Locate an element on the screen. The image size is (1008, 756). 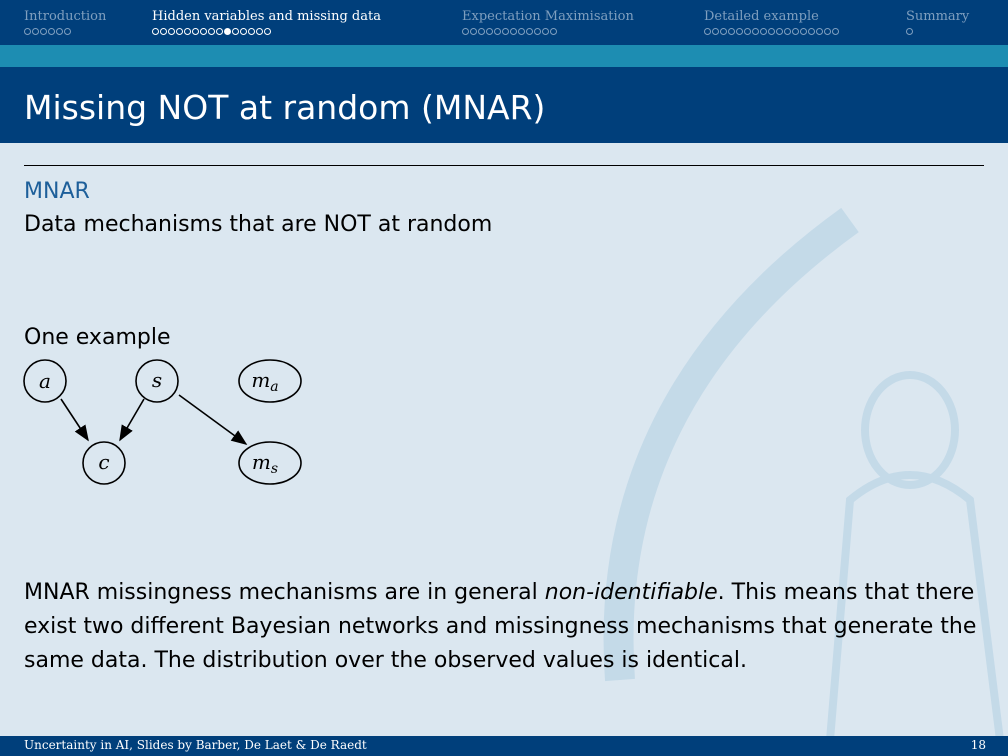
edge-a-c is located at coordinates (74, 420).